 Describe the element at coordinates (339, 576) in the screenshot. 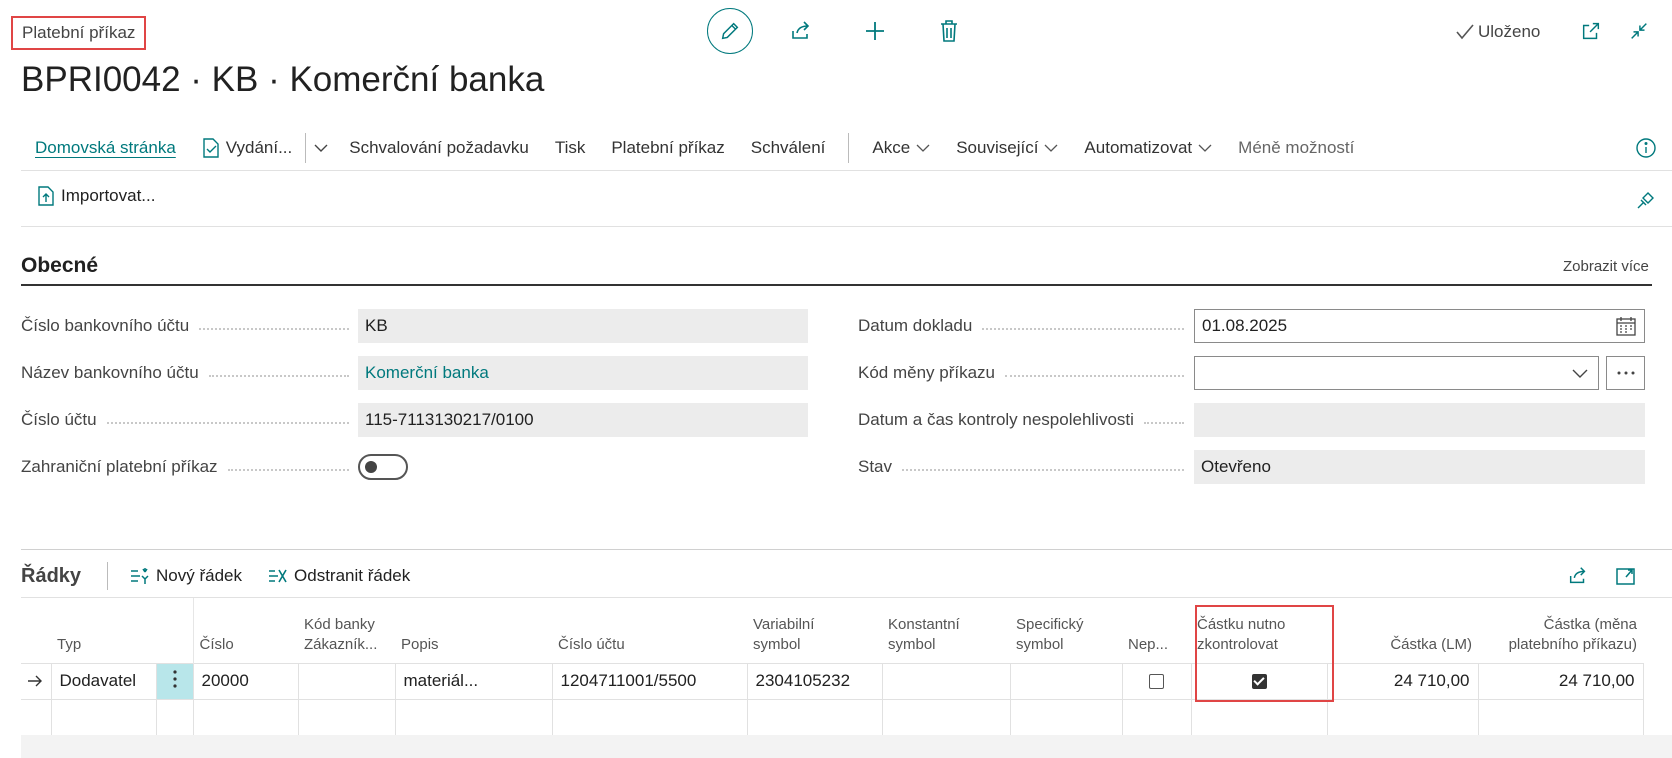

I see `delete-line-button: Odstranit řádek` at that location.